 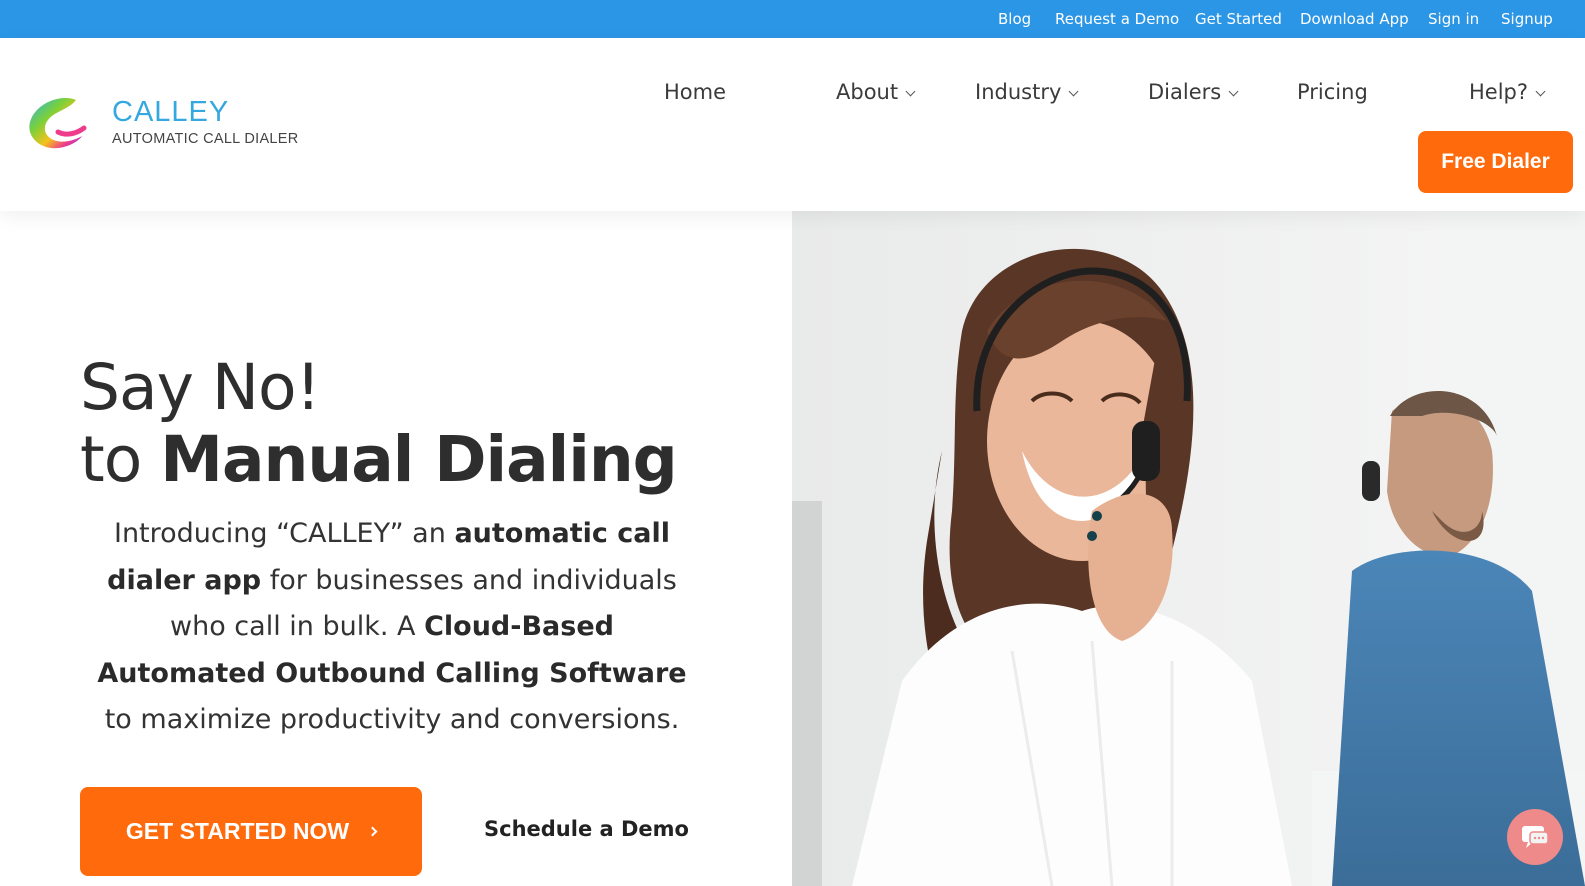 What do you see at coordinates (205, 139) in the screenshot?
I see `brand-tagline: AUTOMATIC CALL DIALER` at bounding box center [205, 139].